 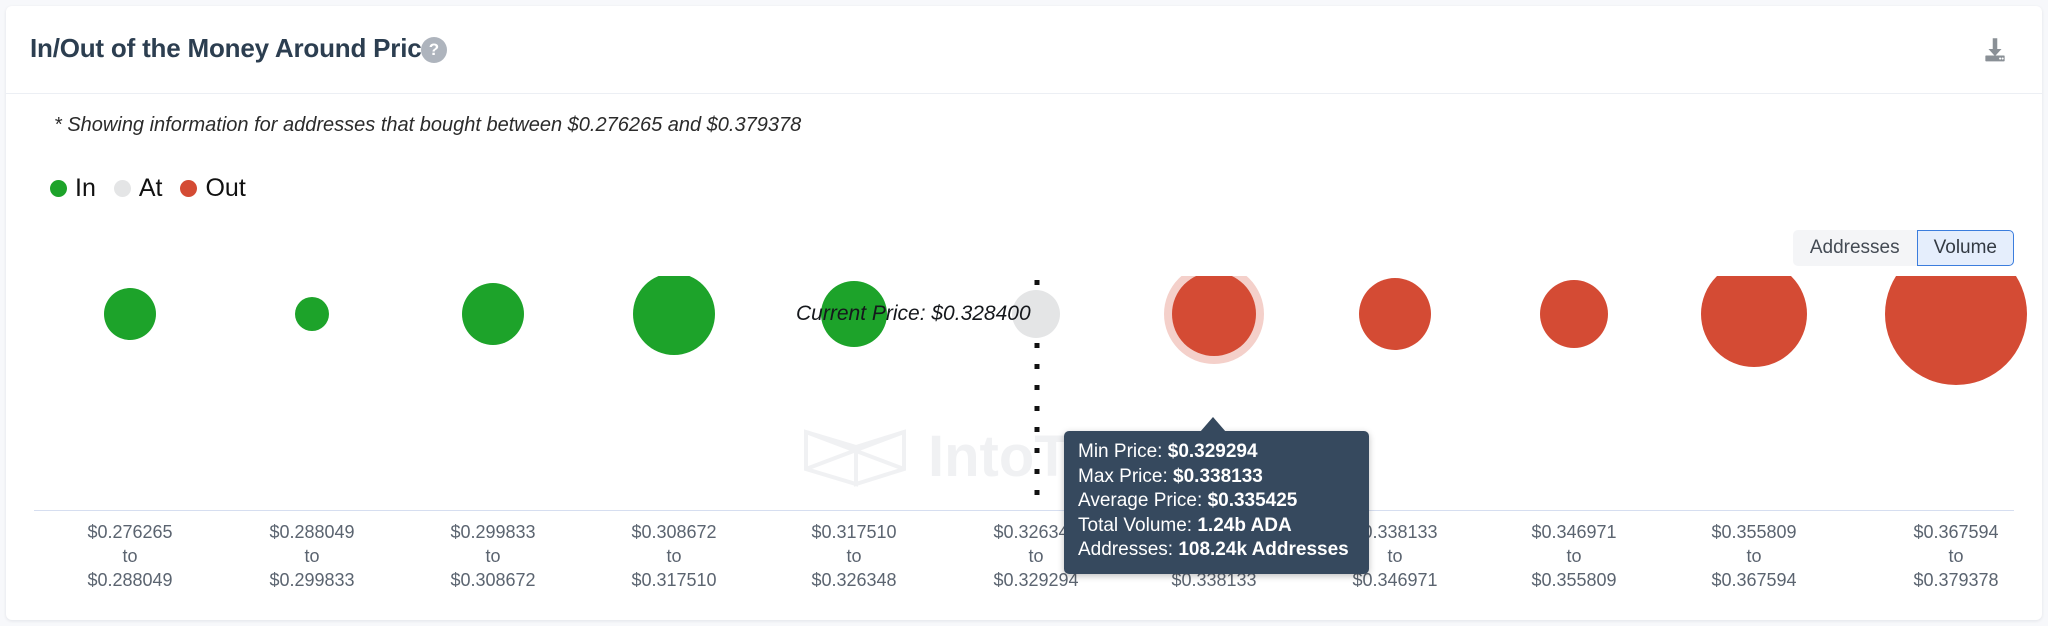 I want to click on x-tick-label: $0.276265 to $0.288049, so click(x=130, y=556).